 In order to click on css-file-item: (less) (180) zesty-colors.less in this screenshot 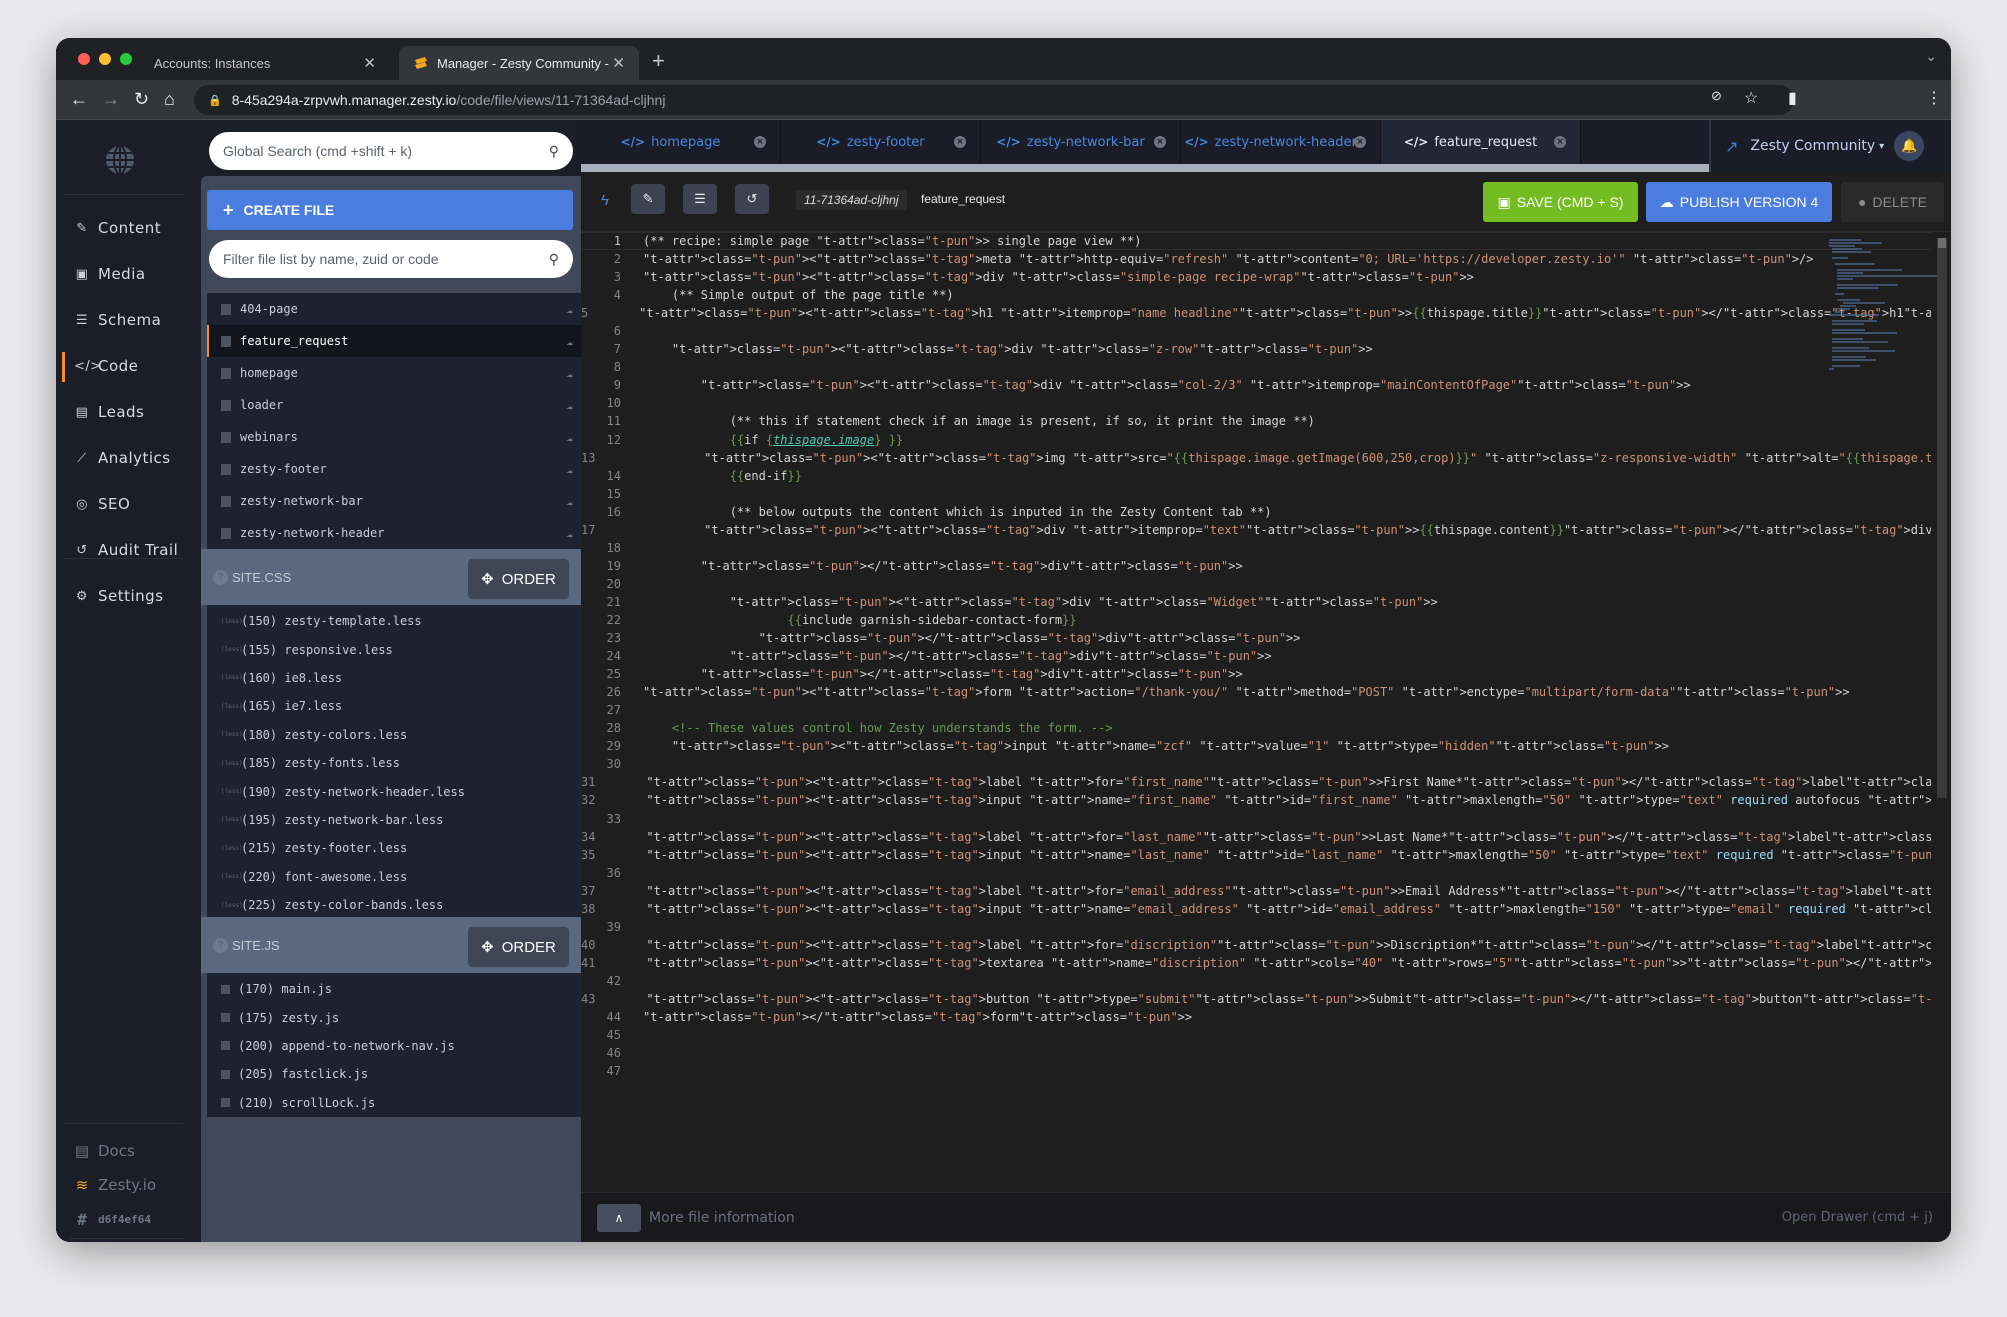, I will do `click(394, 735)`.